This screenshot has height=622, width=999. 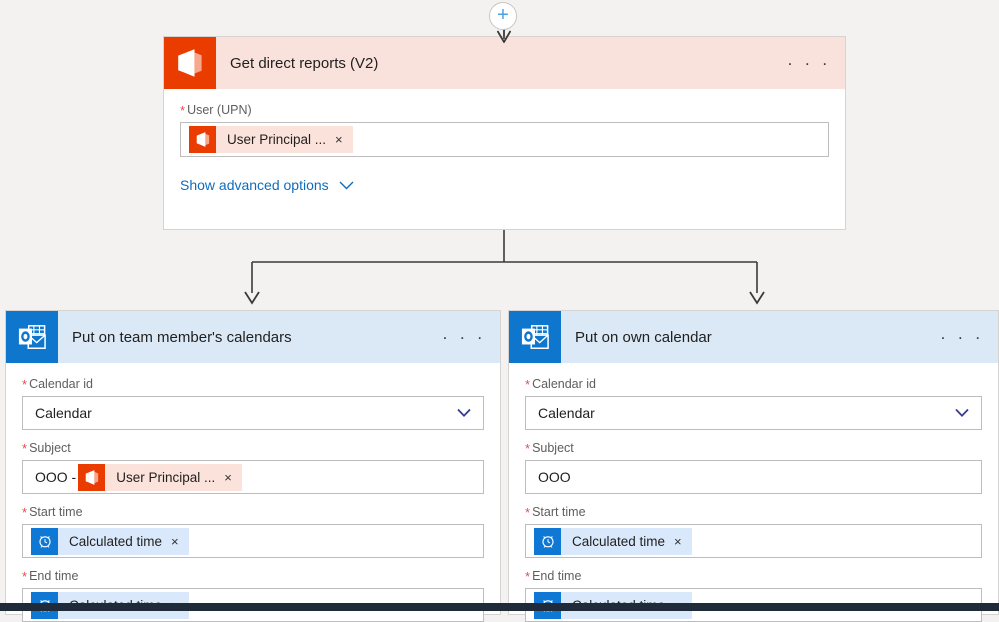 I want to click on subject-value: OOO, so click(x=554, y=477).